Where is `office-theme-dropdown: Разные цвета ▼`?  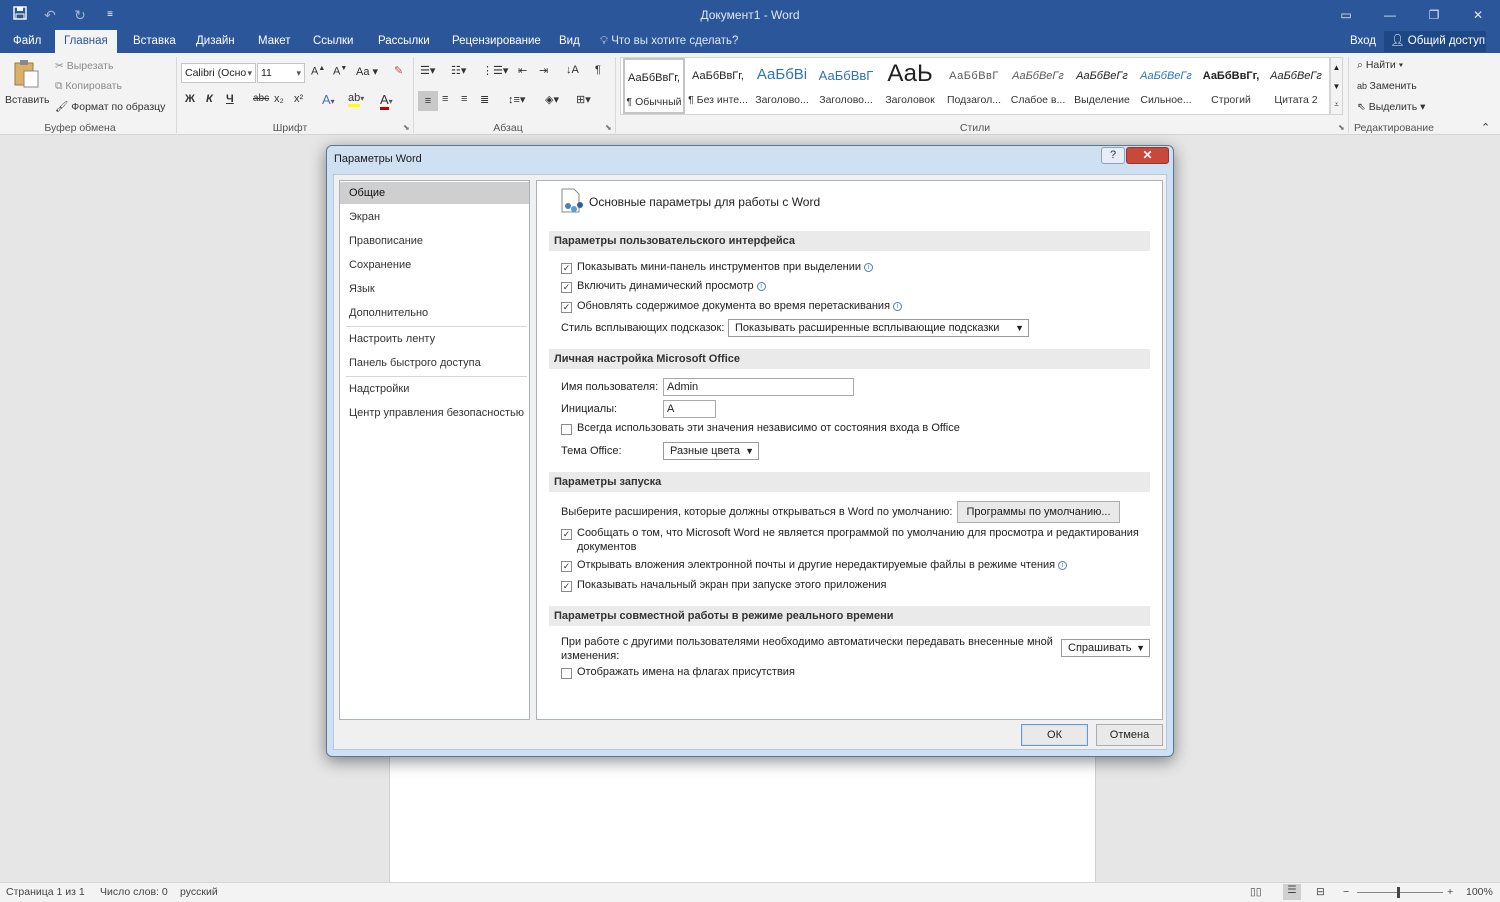
office-theme-dropdown: Разные цвета ▼ is located at coordinates (711, 451).